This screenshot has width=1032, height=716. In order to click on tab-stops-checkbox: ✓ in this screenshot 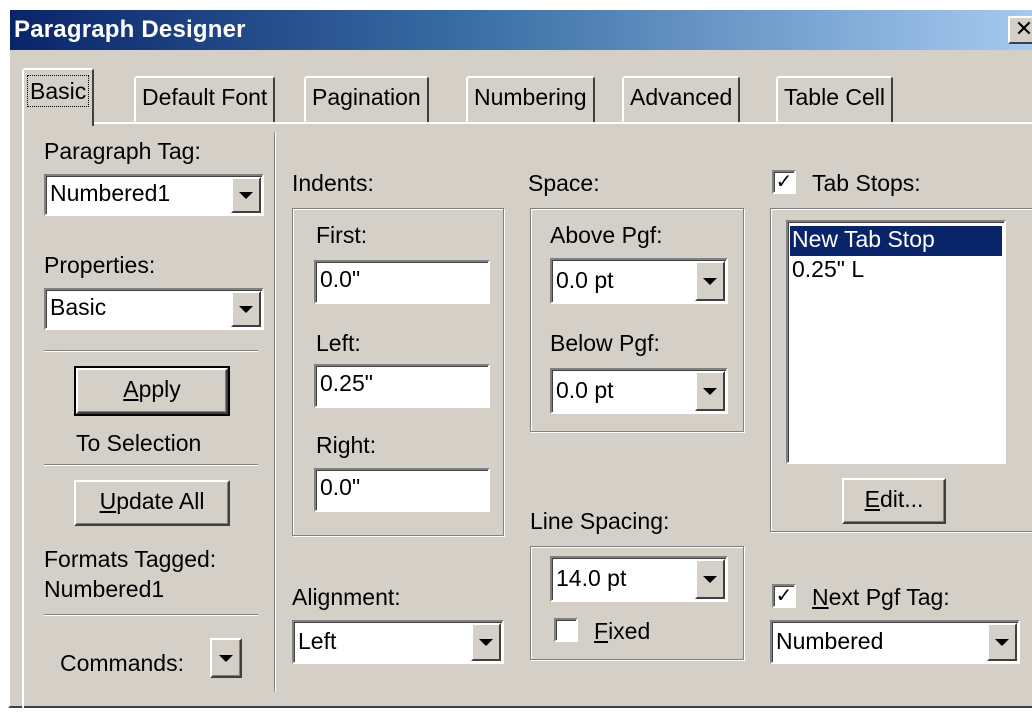, I will do `click(784, 182)`.